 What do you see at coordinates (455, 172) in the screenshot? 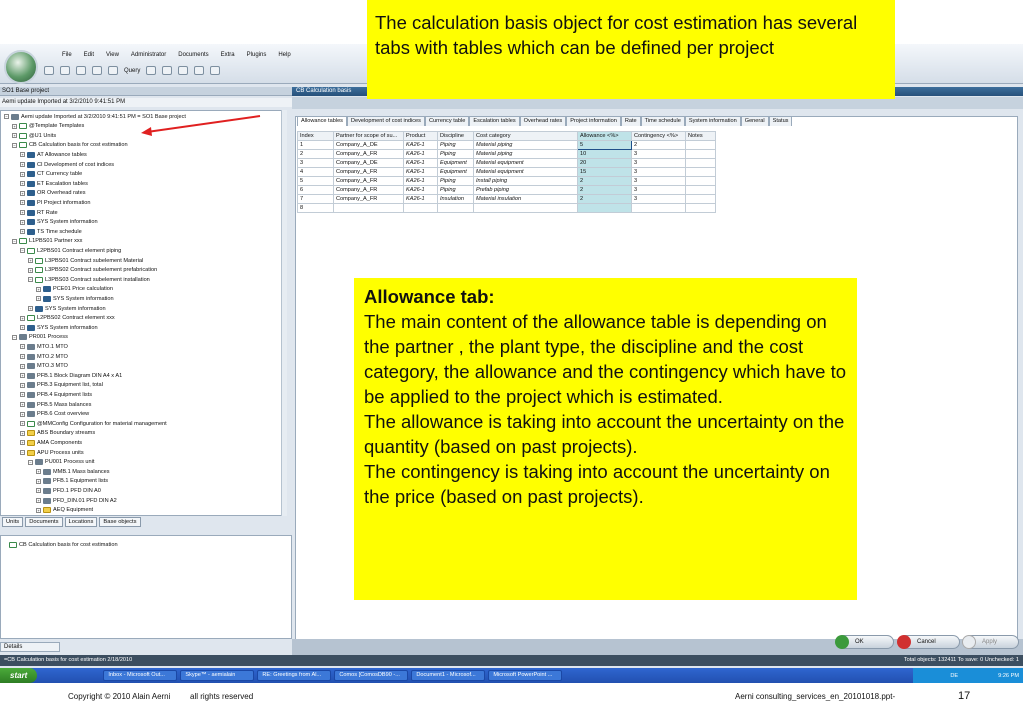
I see `table-cell: Equipment` at bounding box center [455, 172].